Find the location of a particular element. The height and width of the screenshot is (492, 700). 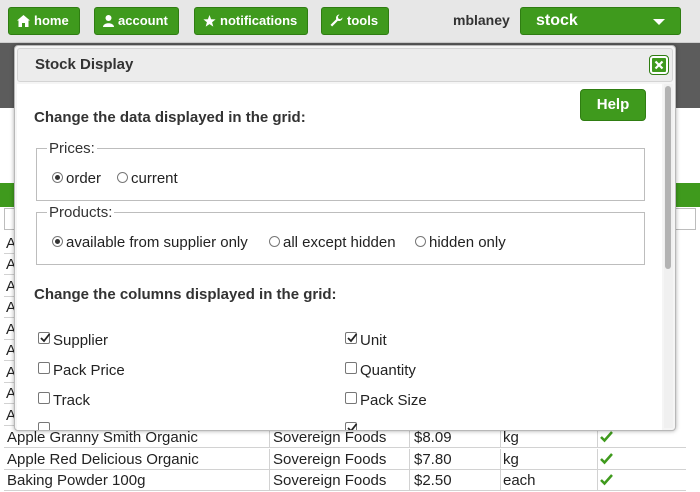

username: mblaney is located at coordinates (481, 20).